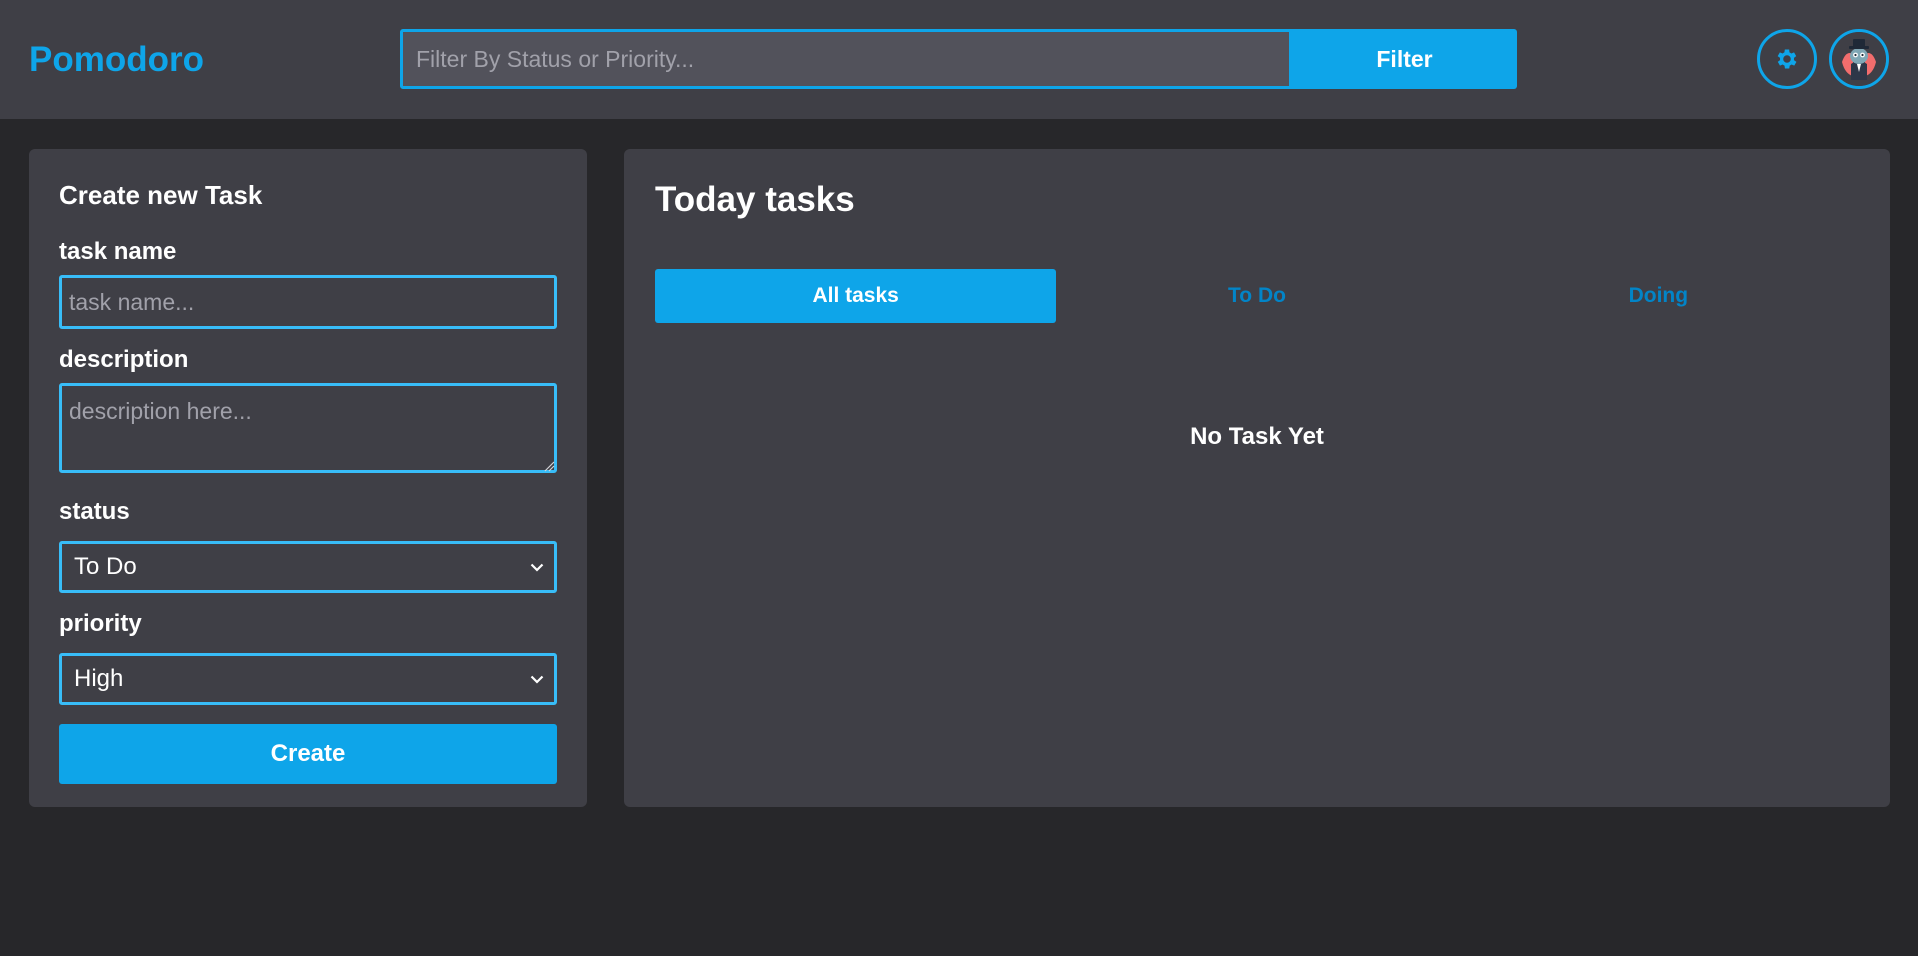 The width and height of the screenshot is (1918, 956). I want to click on create-task-title: Create new Task, so click(161, 195).